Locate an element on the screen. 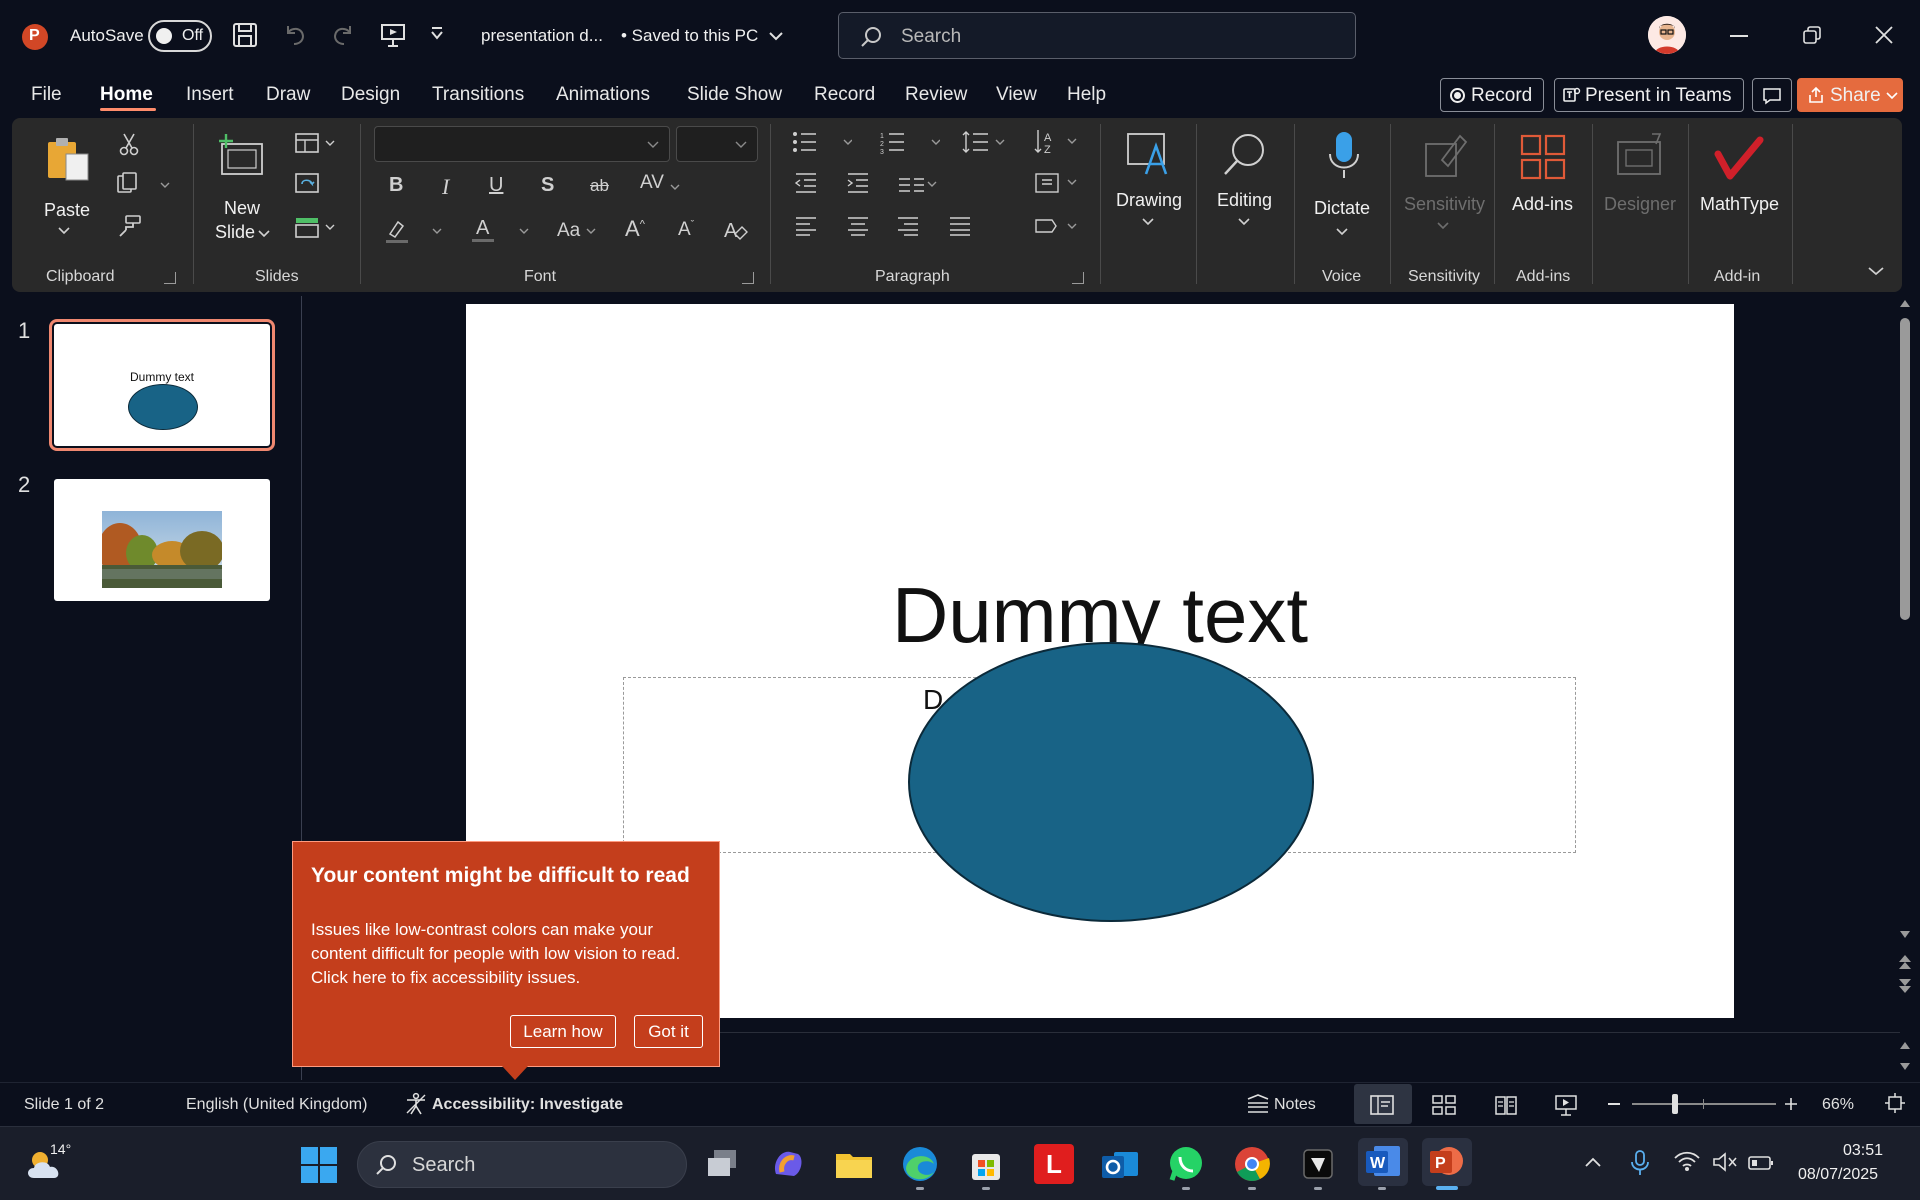 The width and height of the screenshot is (1920, 1200). vertical-scrollbar is located at coordinates (1905, 469).